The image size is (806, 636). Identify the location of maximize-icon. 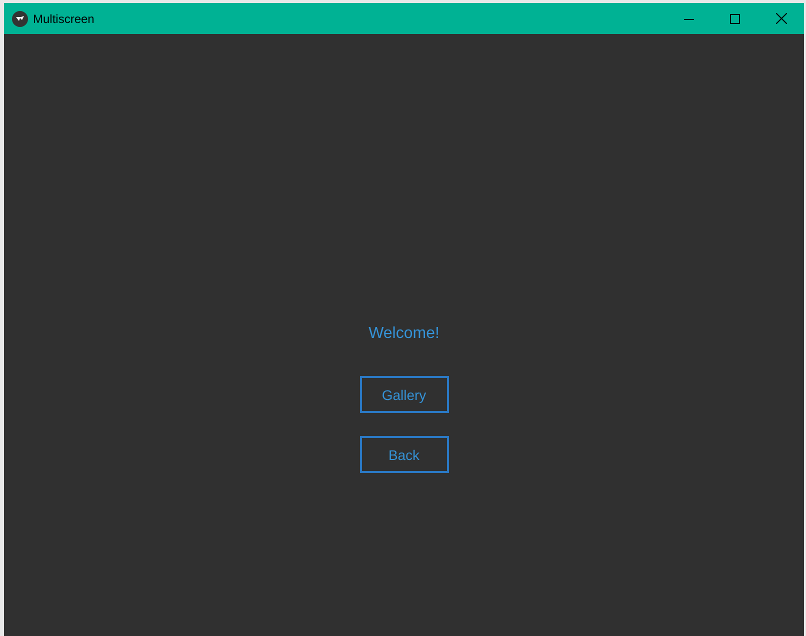
(735, 19).